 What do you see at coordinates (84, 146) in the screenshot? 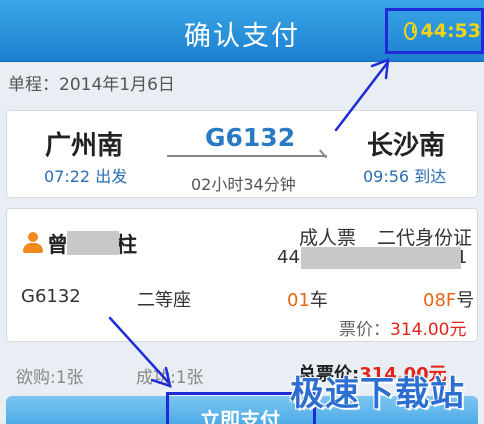
I see `from-station: 广州南` at bounding box center [84, 146].